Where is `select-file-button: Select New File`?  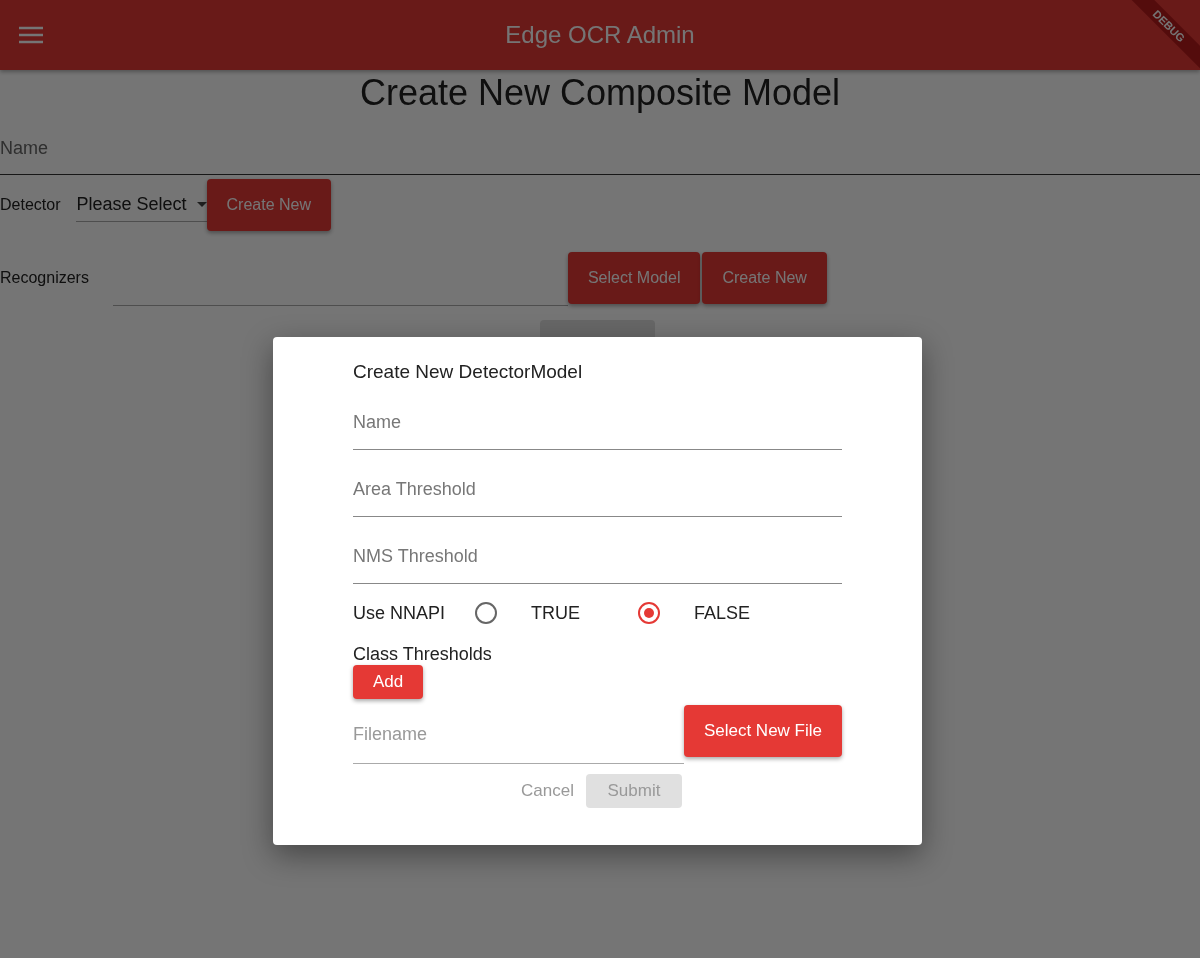 select-file-button: Select New File is located at coordinates (762, 731).